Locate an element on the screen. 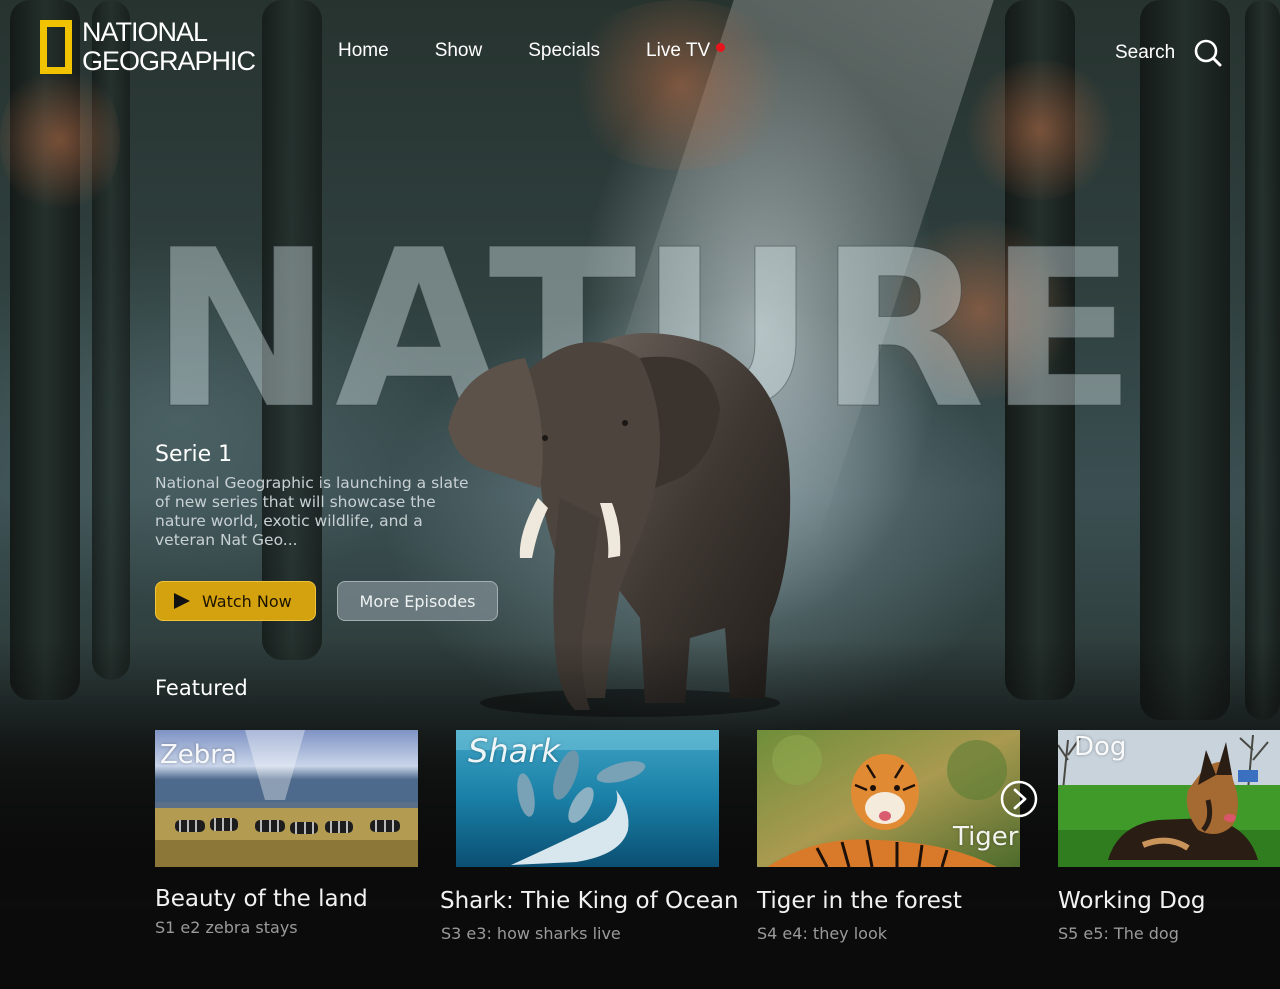  card-thumb-label: Dog is located at coordinates (1100, 747).